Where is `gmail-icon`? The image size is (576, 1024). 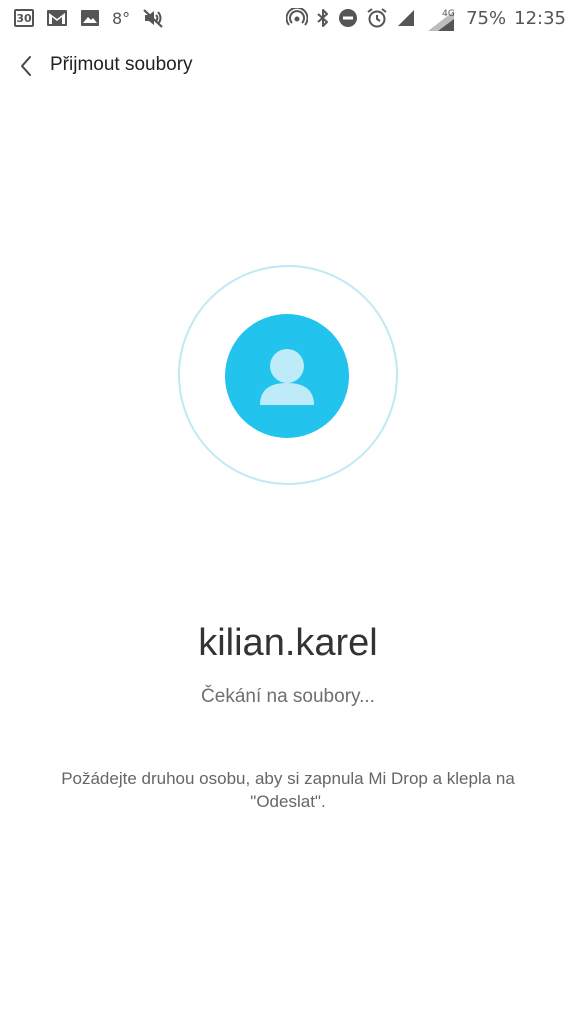 gmail-icon is located at coordinates (57, 18).